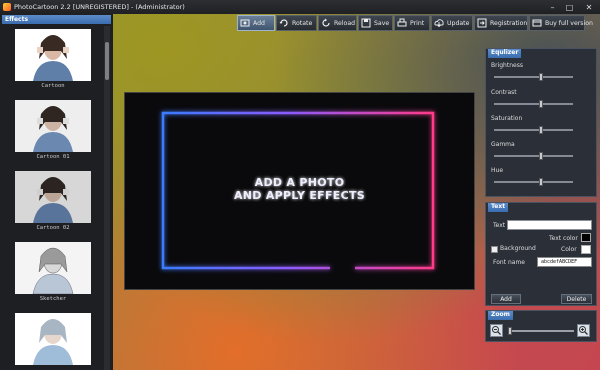 The width and height of the screenshot is (600, 370). I want to click on buy-full-version-button: Buy full version, so click(561, 23).